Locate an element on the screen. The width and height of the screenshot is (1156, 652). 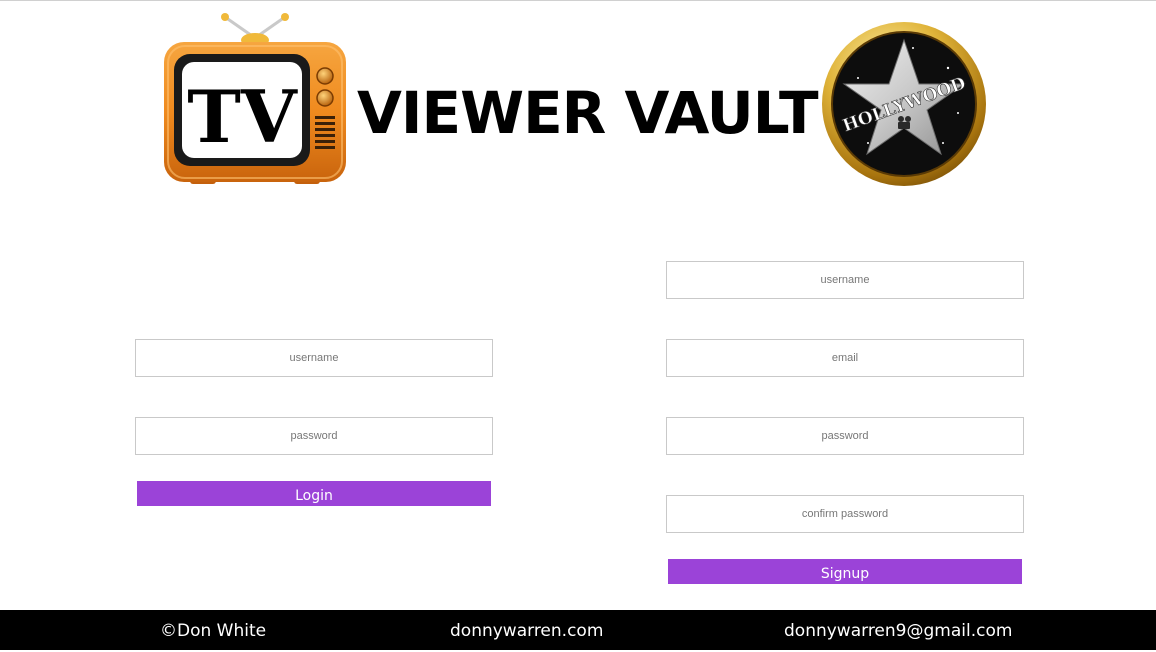
signup-password-input is located at coordinates (845, 436).